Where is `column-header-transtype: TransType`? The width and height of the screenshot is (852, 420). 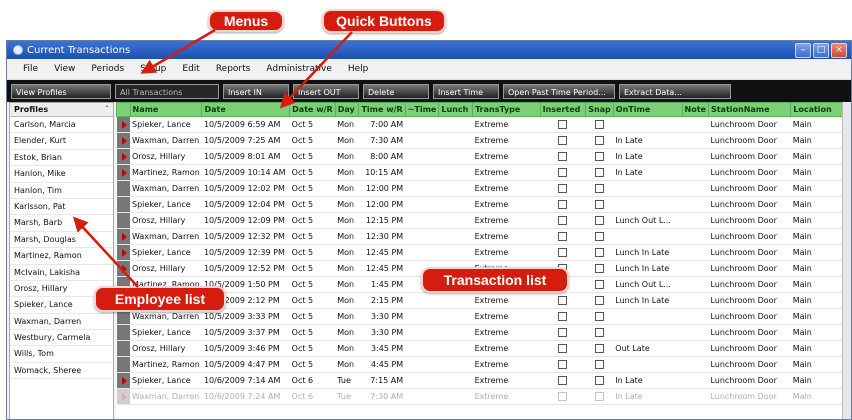 column-header-transtype: TransType is located at coordinates (506, 109).